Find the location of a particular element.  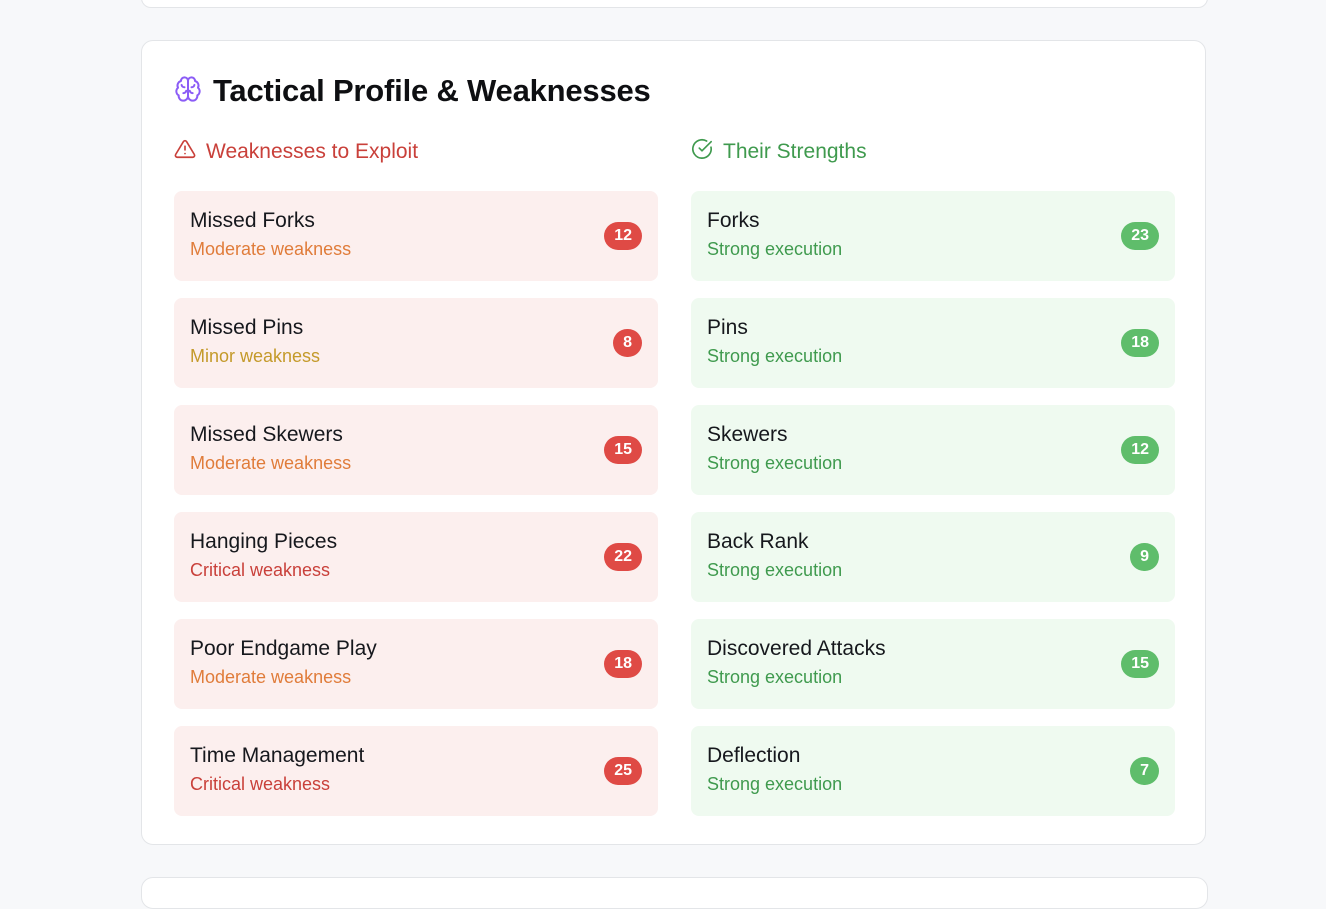

next-card is located at coordinates (674, 893).